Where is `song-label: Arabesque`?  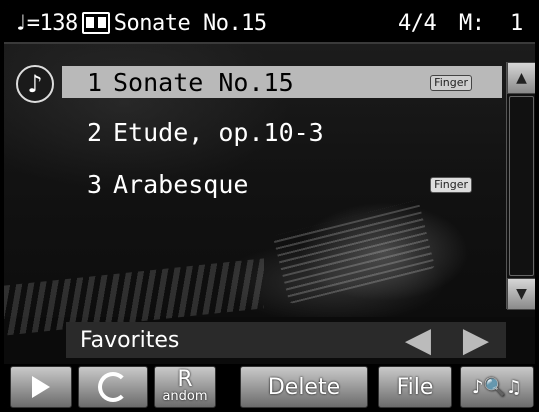 song-label: Arabesque is located at coordinates (181, 184).